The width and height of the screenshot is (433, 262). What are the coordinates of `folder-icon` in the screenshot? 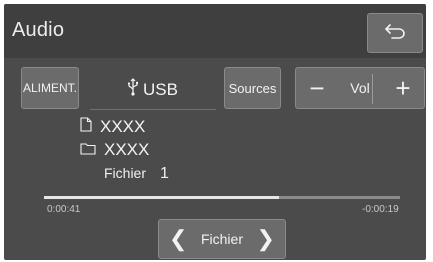 It's located at (92, 150).